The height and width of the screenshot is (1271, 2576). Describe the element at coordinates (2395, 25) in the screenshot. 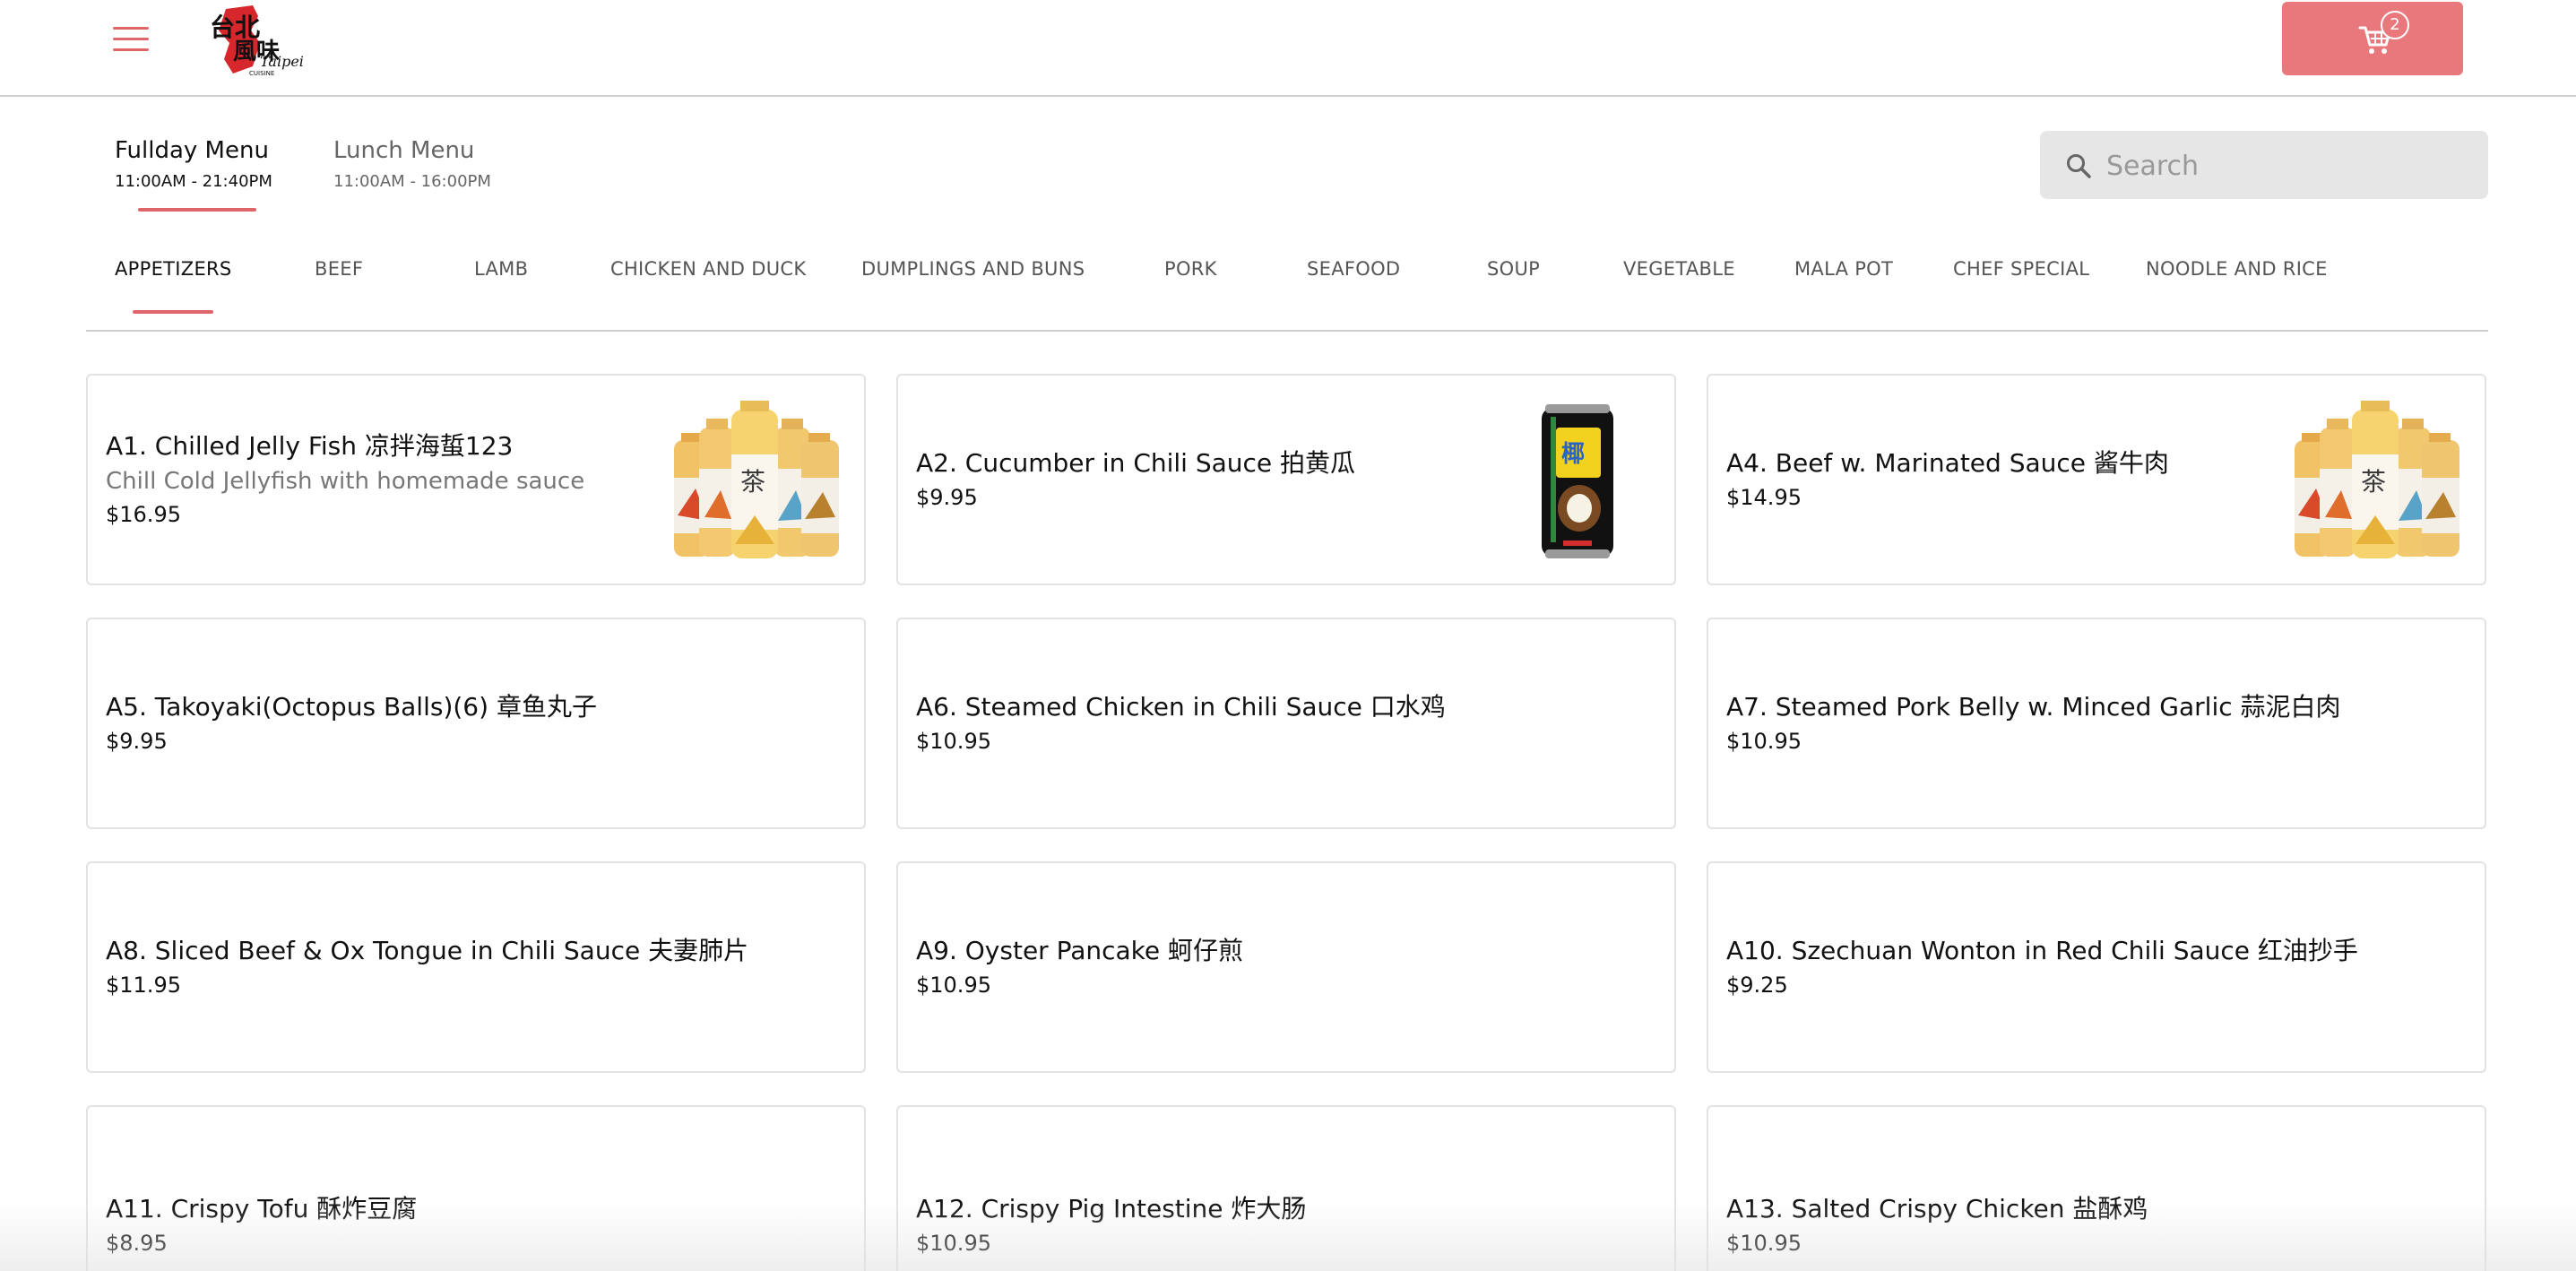

I see `cart-count-badge: 2` at that location.